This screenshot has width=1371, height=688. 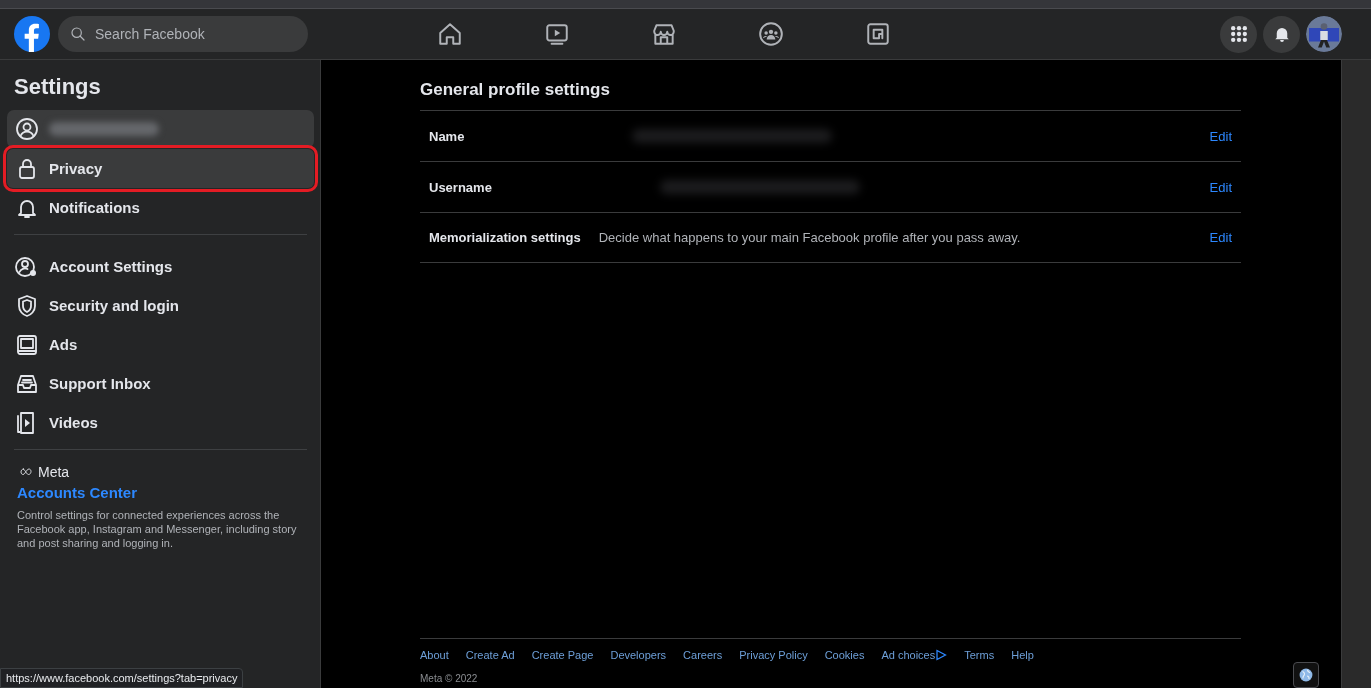 I want to click on footer-link: About, so click(x=434, y=655).